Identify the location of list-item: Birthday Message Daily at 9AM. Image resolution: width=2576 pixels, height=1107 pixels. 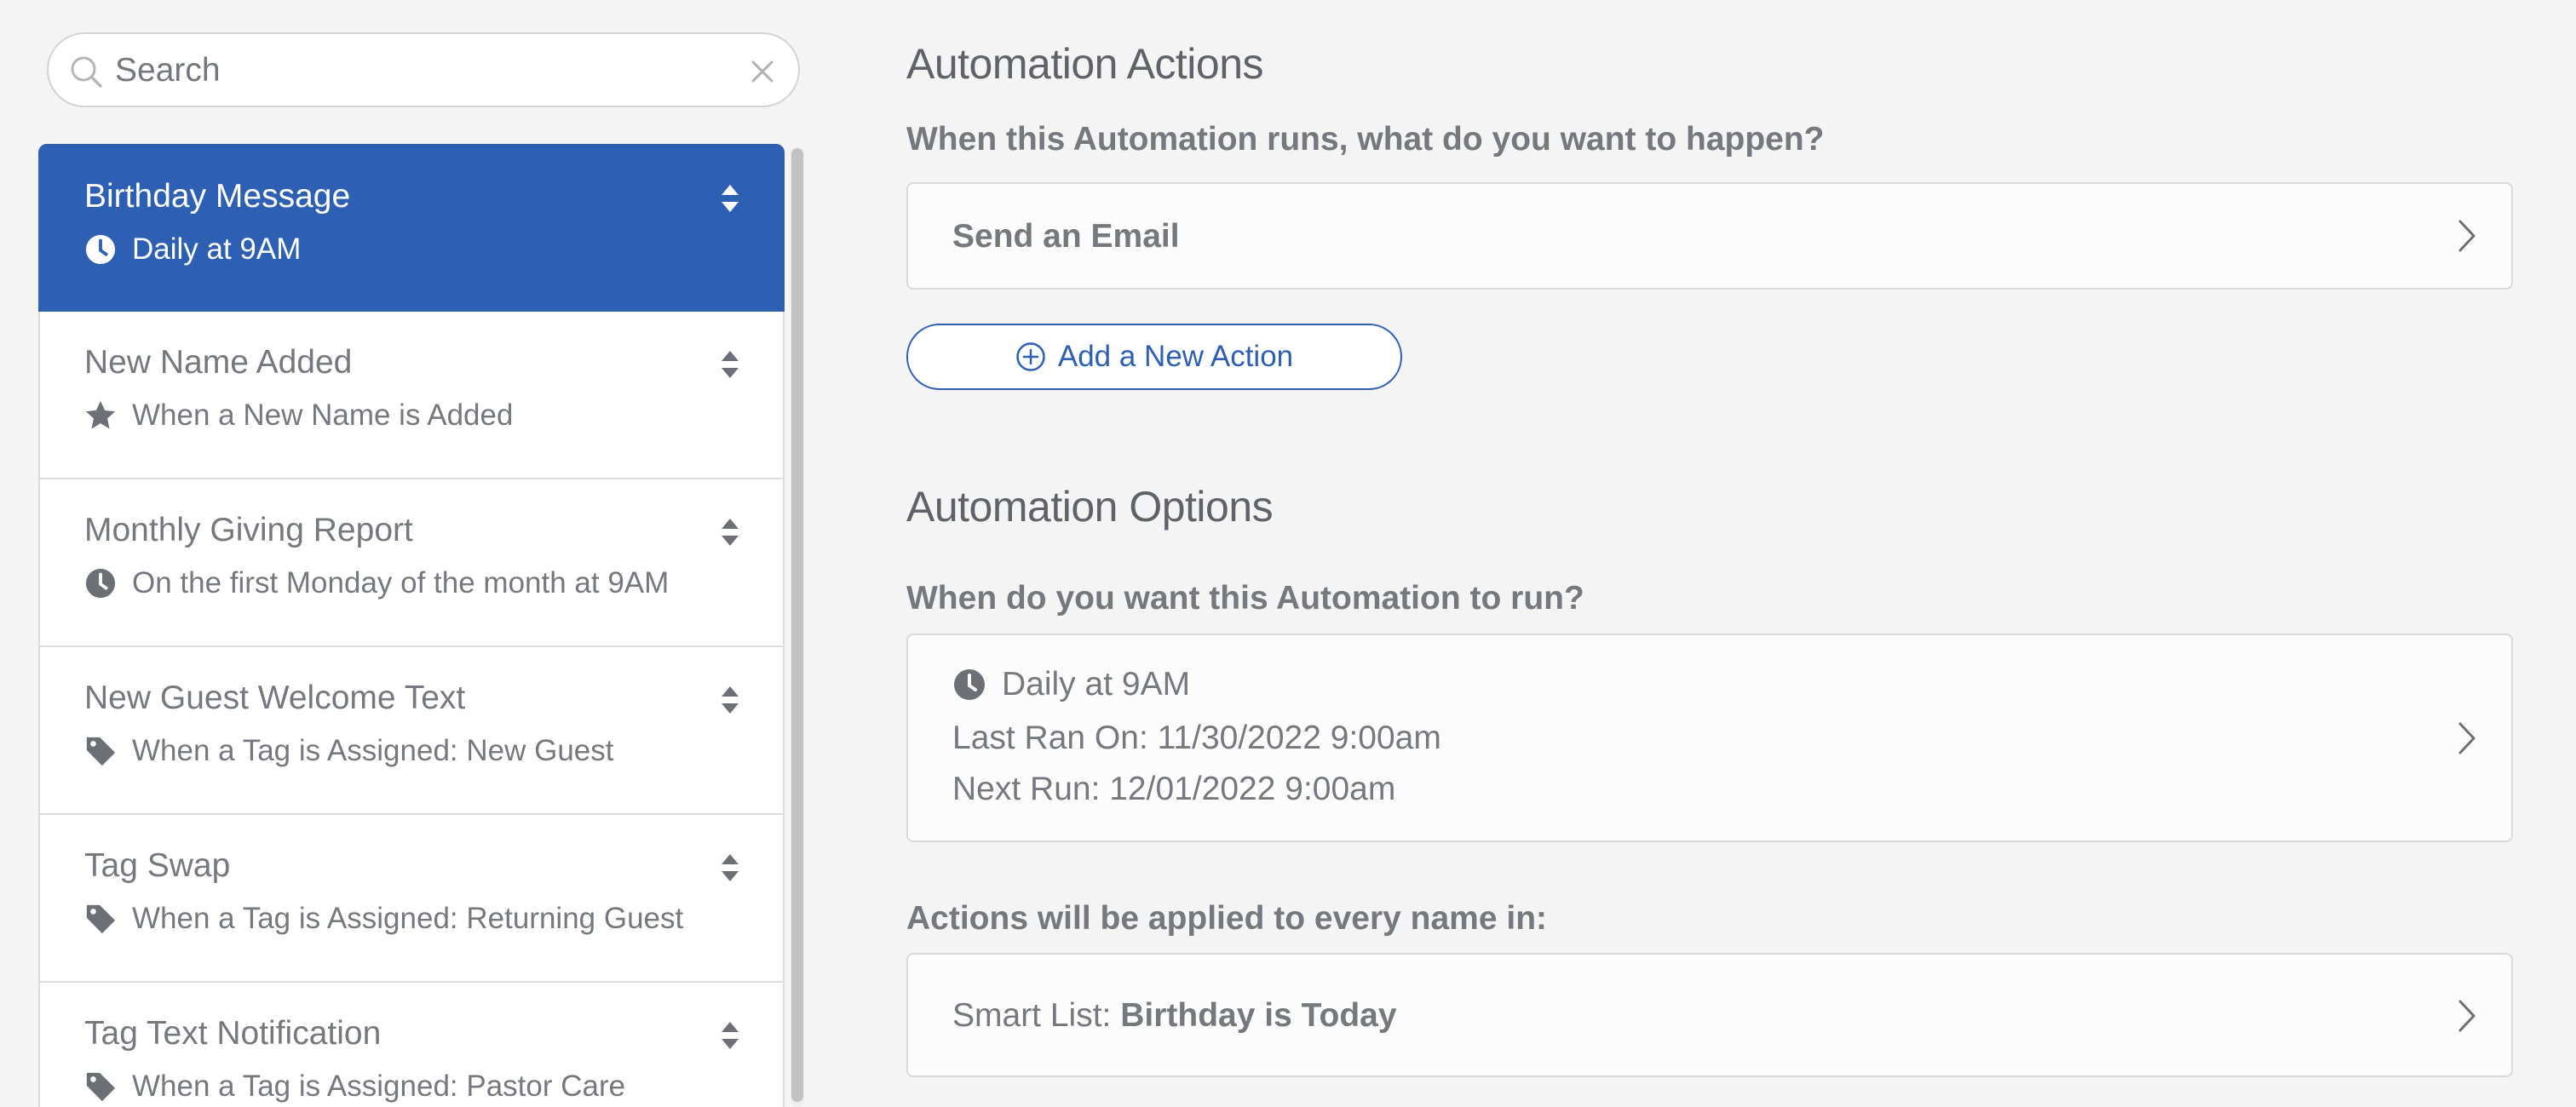
(411, 228).